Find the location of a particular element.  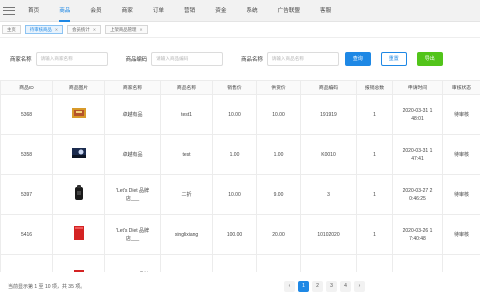

page-button-4: 4 is located at coordinates (345, 286).